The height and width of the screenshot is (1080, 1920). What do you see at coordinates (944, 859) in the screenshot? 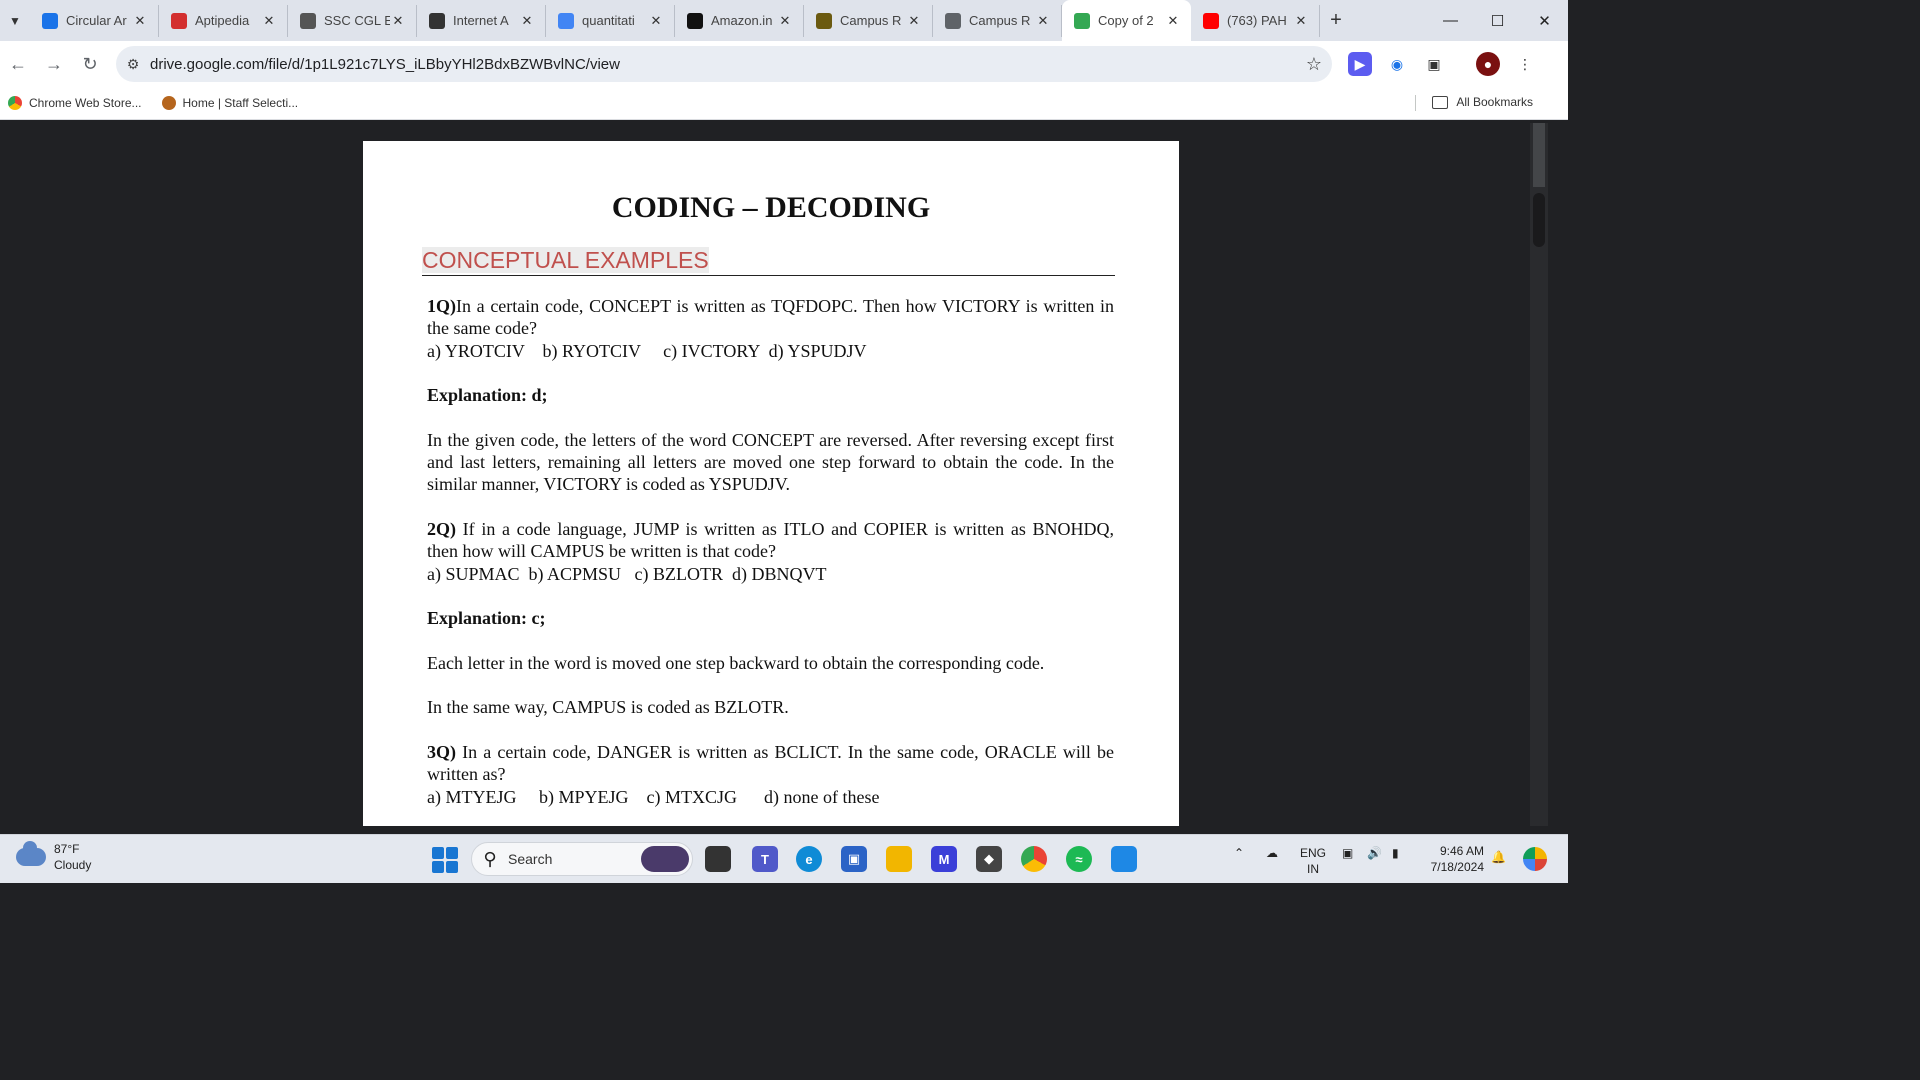
I see `app-icon: M` at bounding box center [944, 859].